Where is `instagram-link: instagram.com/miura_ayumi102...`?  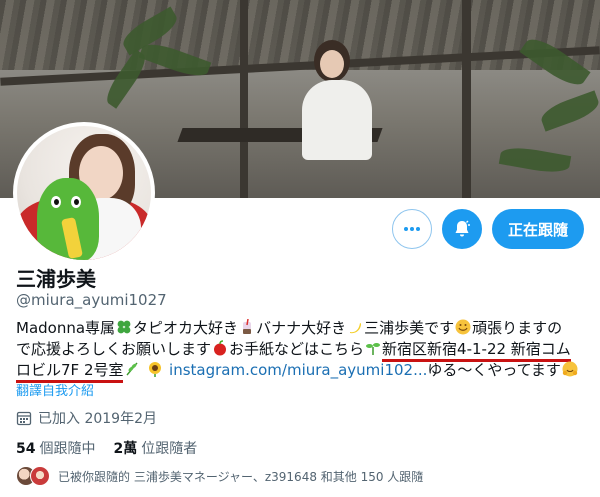 instagram-link: instagram.com/miura_ayumi102... is located at coordinates (298, 370).